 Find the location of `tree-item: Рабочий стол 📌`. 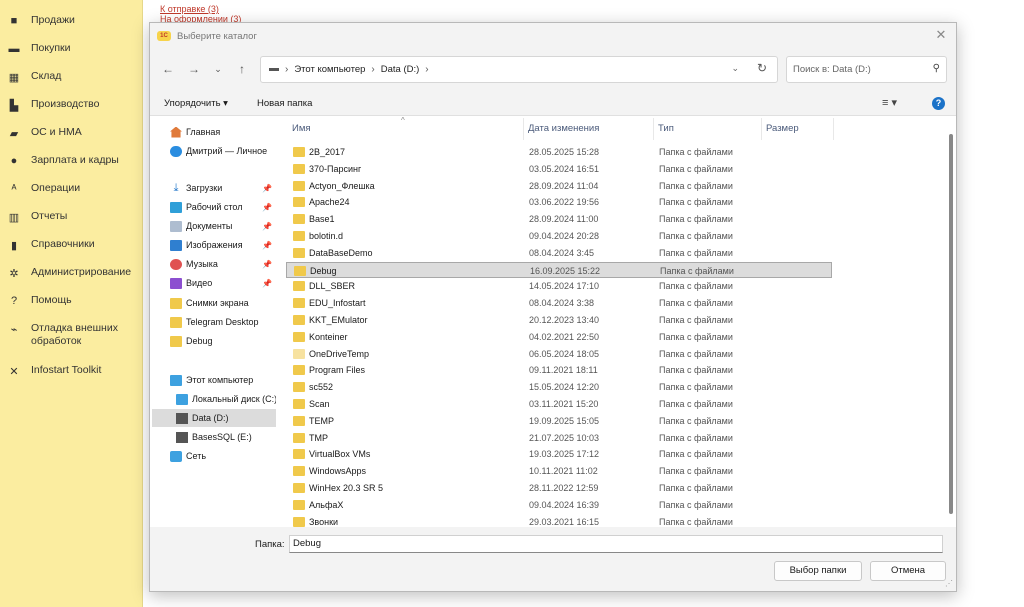

tree-item: Рабочий стол 📌 is located at coordinates (214, 207).